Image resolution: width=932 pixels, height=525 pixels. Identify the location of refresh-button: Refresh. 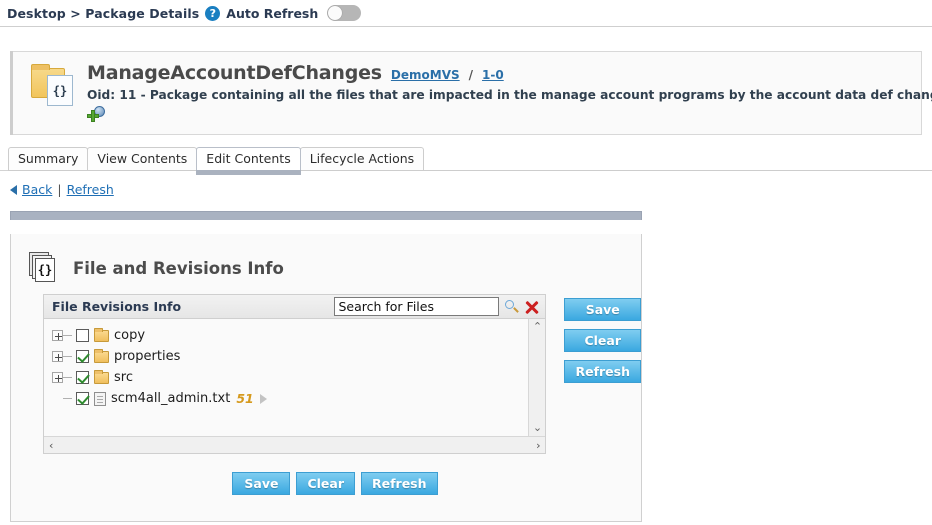
(602, 371).